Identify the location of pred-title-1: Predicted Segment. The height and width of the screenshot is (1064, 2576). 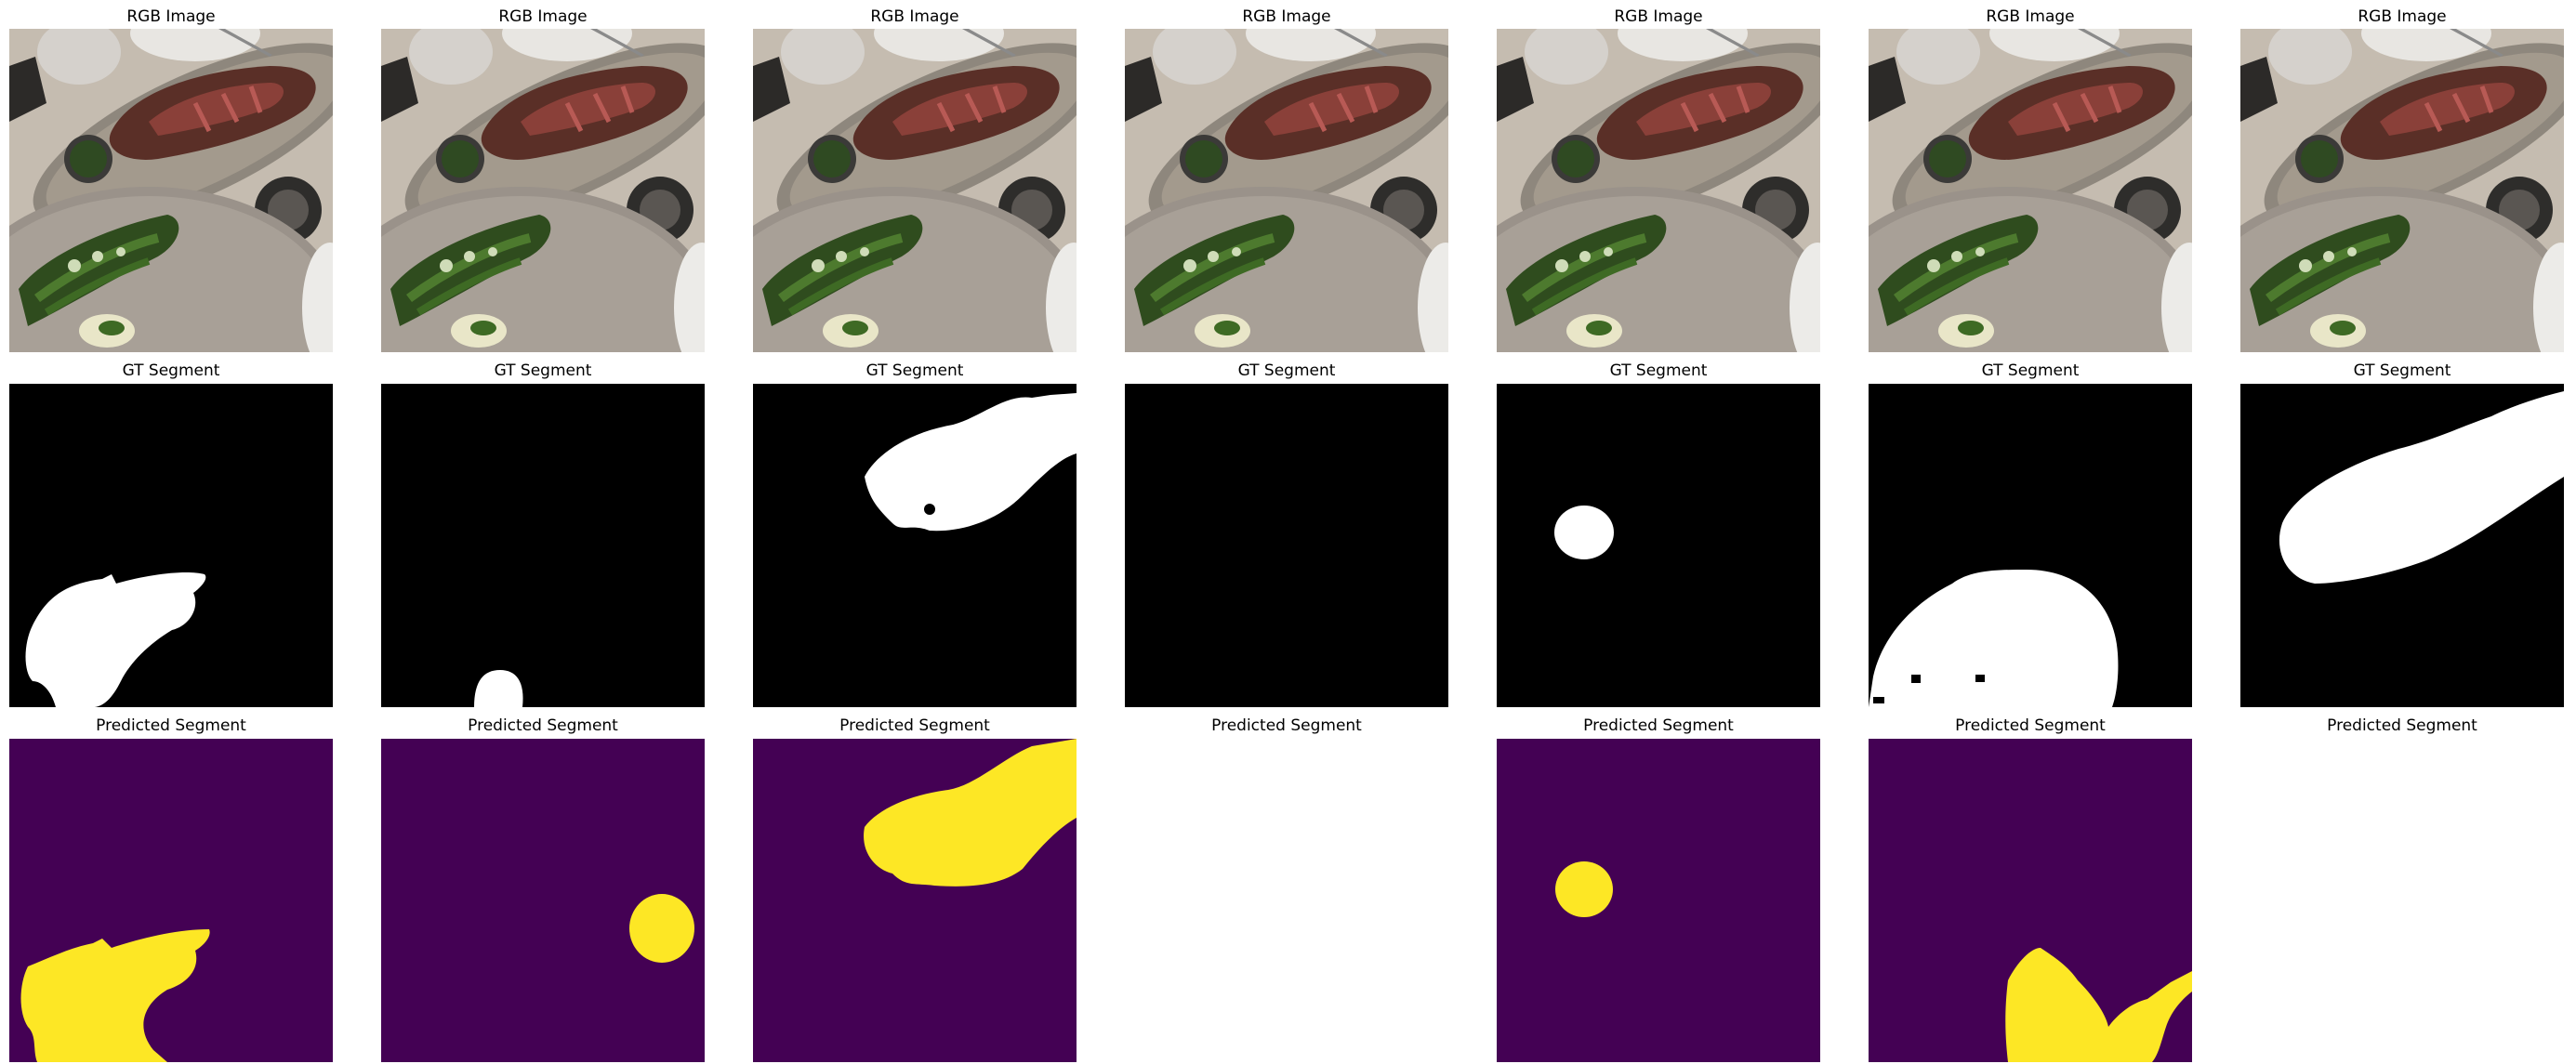
(171, 725).